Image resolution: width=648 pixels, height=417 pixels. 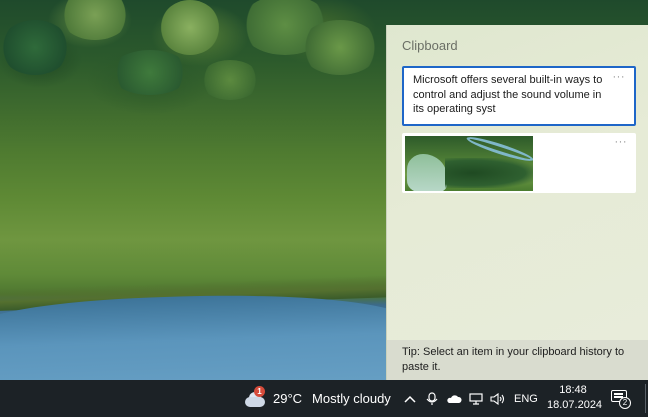 I want to click on show-desktop-button, so click(x=645, y=398).